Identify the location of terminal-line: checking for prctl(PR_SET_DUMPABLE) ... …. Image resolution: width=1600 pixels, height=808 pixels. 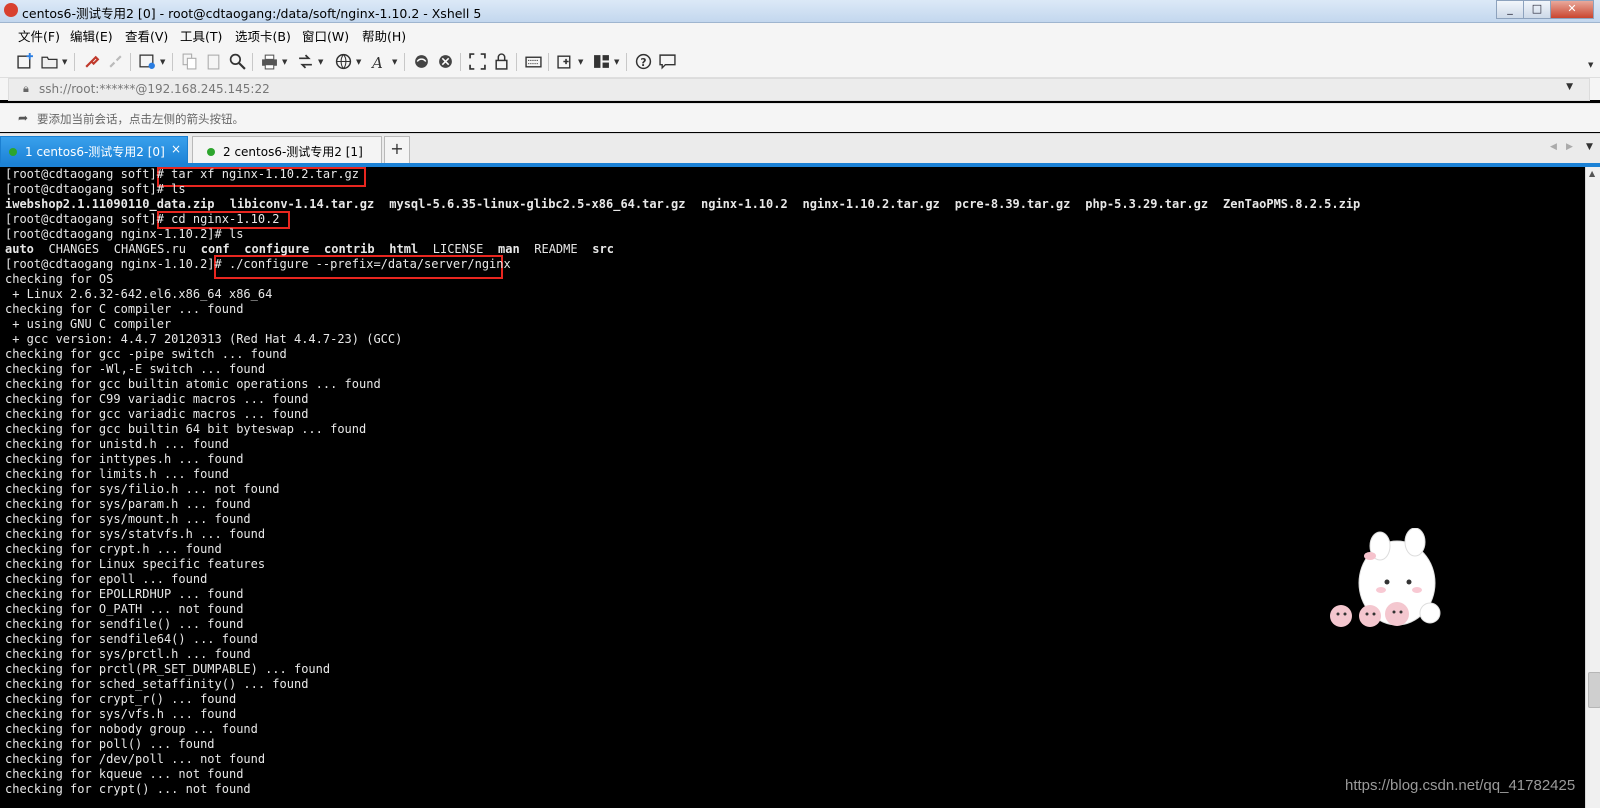
(168, 669).